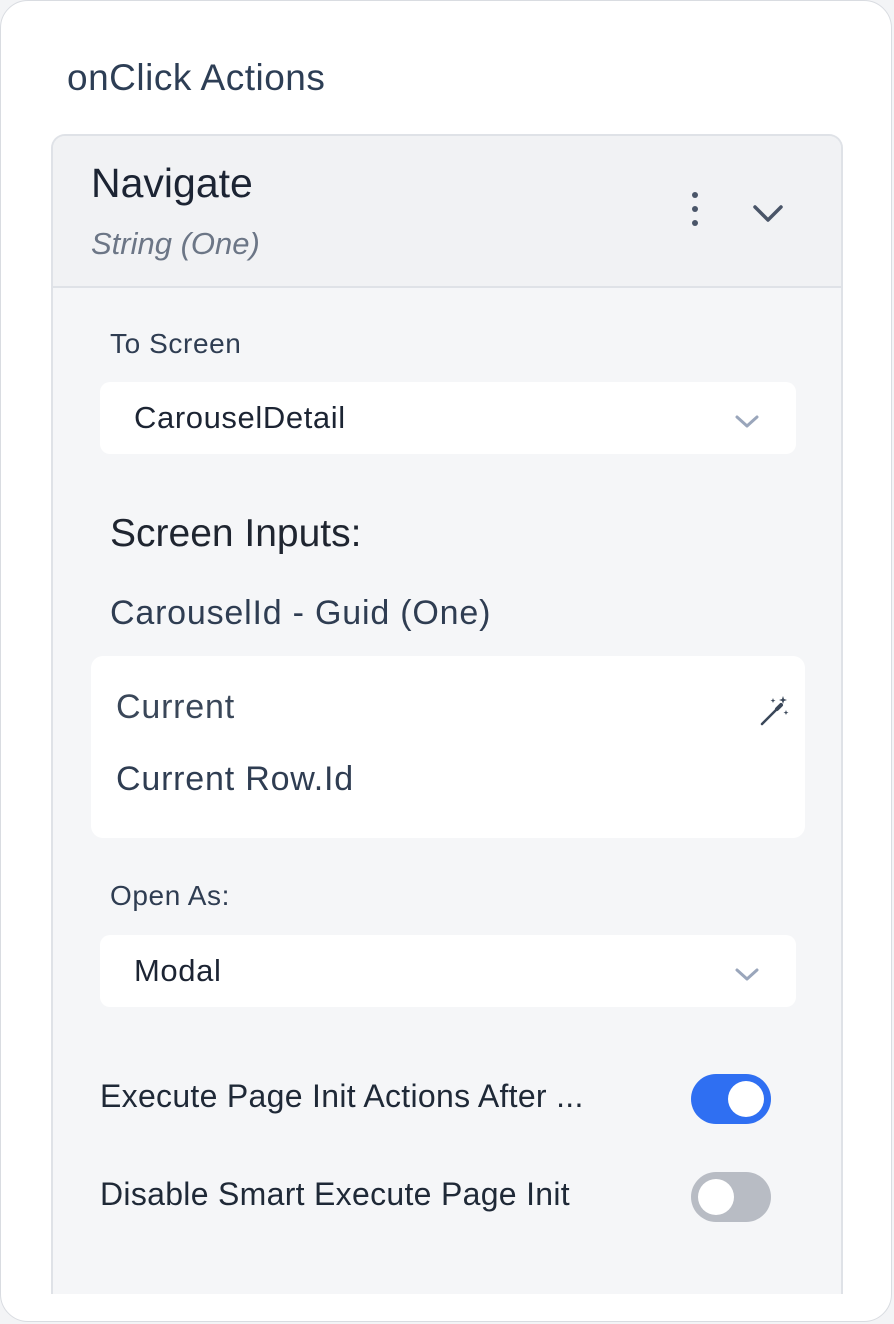  I want to click on action-name: Navigate, so click(172, 183).